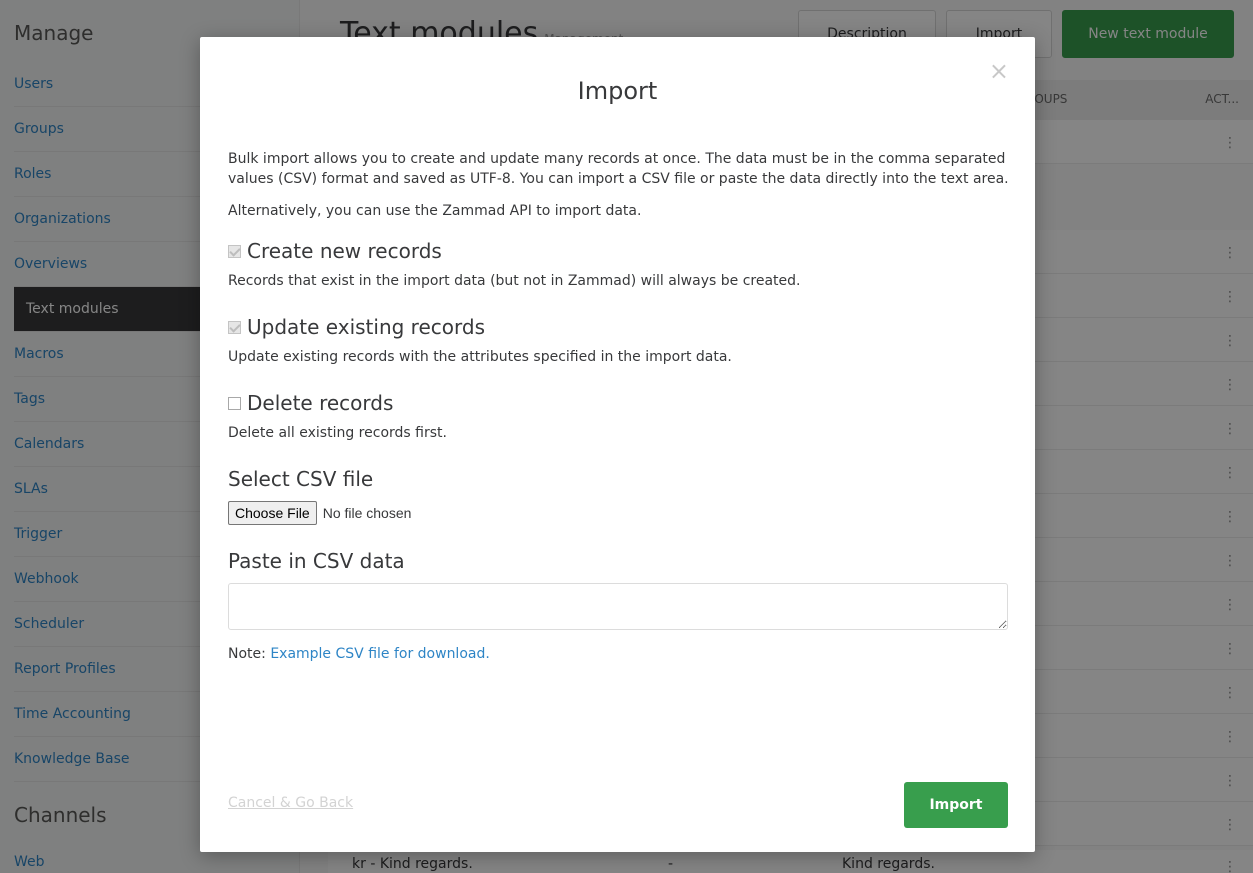 This screenshot has height=873, width=1253. I want to click on csv-note: Note: Example CSV file for download., so click(618, 654).